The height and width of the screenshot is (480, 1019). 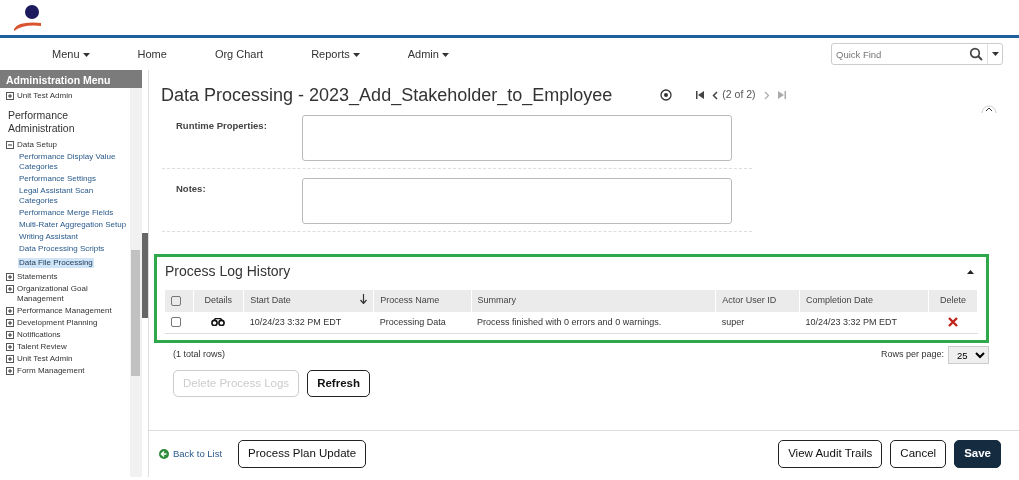 What do you see at coordinates (75, 213) in the screenshot?
I see `sidebar-link: Performance Merge Fields` at bounding box center [75, 213].